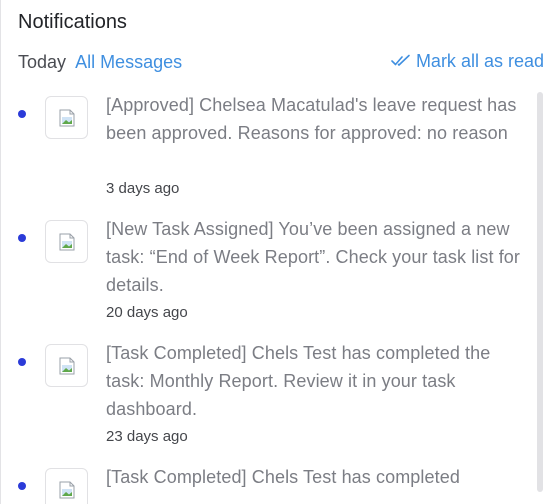 This screenshot has height=504, width=558. Describe the element at coordinates (400, 60) in the screenshot. I see `double-check-icon` at that location.